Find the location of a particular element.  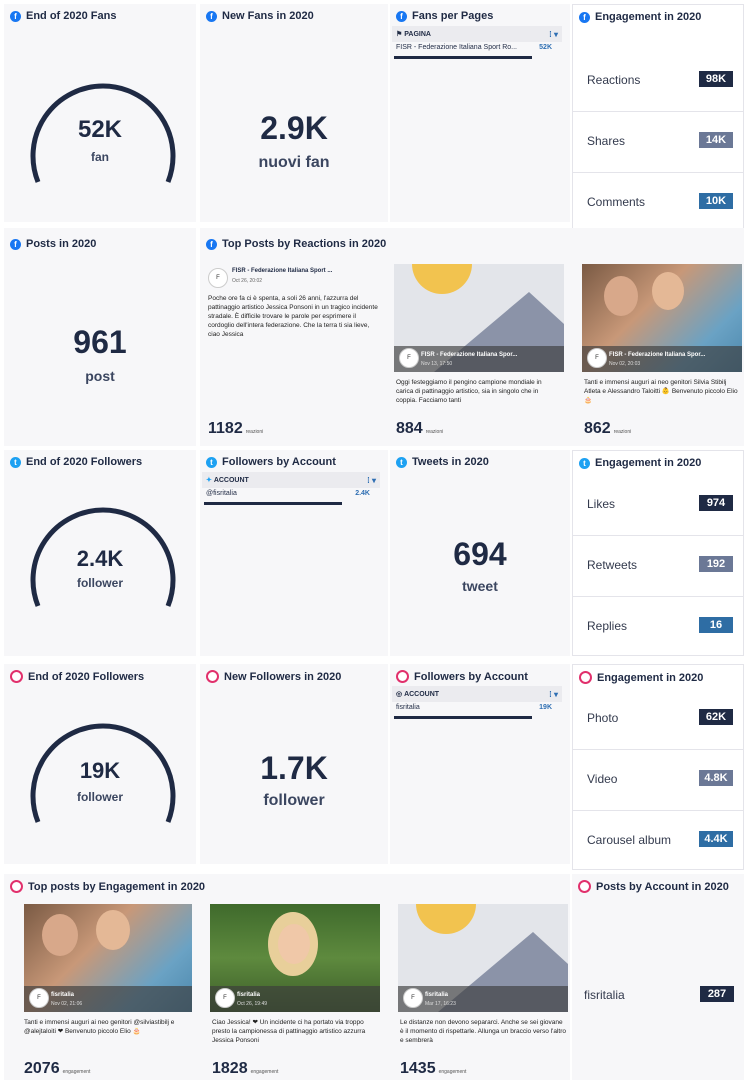

tile-title: Top posts by Engagement in 2020 is located at coordinates (117, 886).